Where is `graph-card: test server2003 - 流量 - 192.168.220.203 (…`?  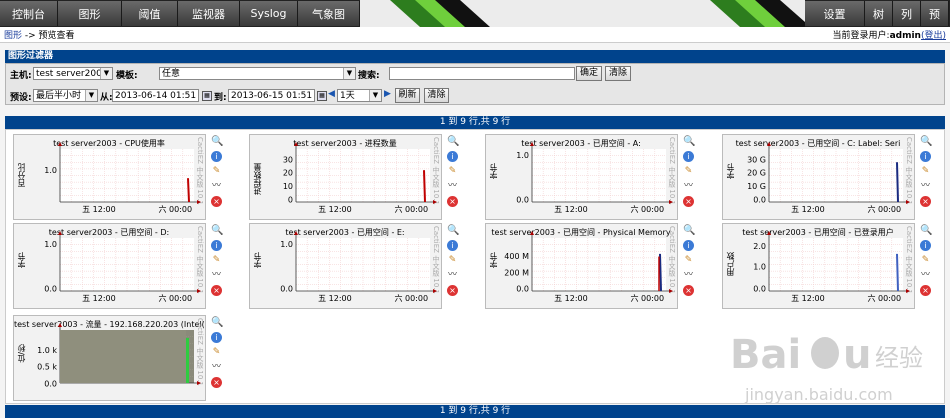
graph-card: test server2003 - 流量 - 192.168.220.203 (… is located at coordinates (109, 358).